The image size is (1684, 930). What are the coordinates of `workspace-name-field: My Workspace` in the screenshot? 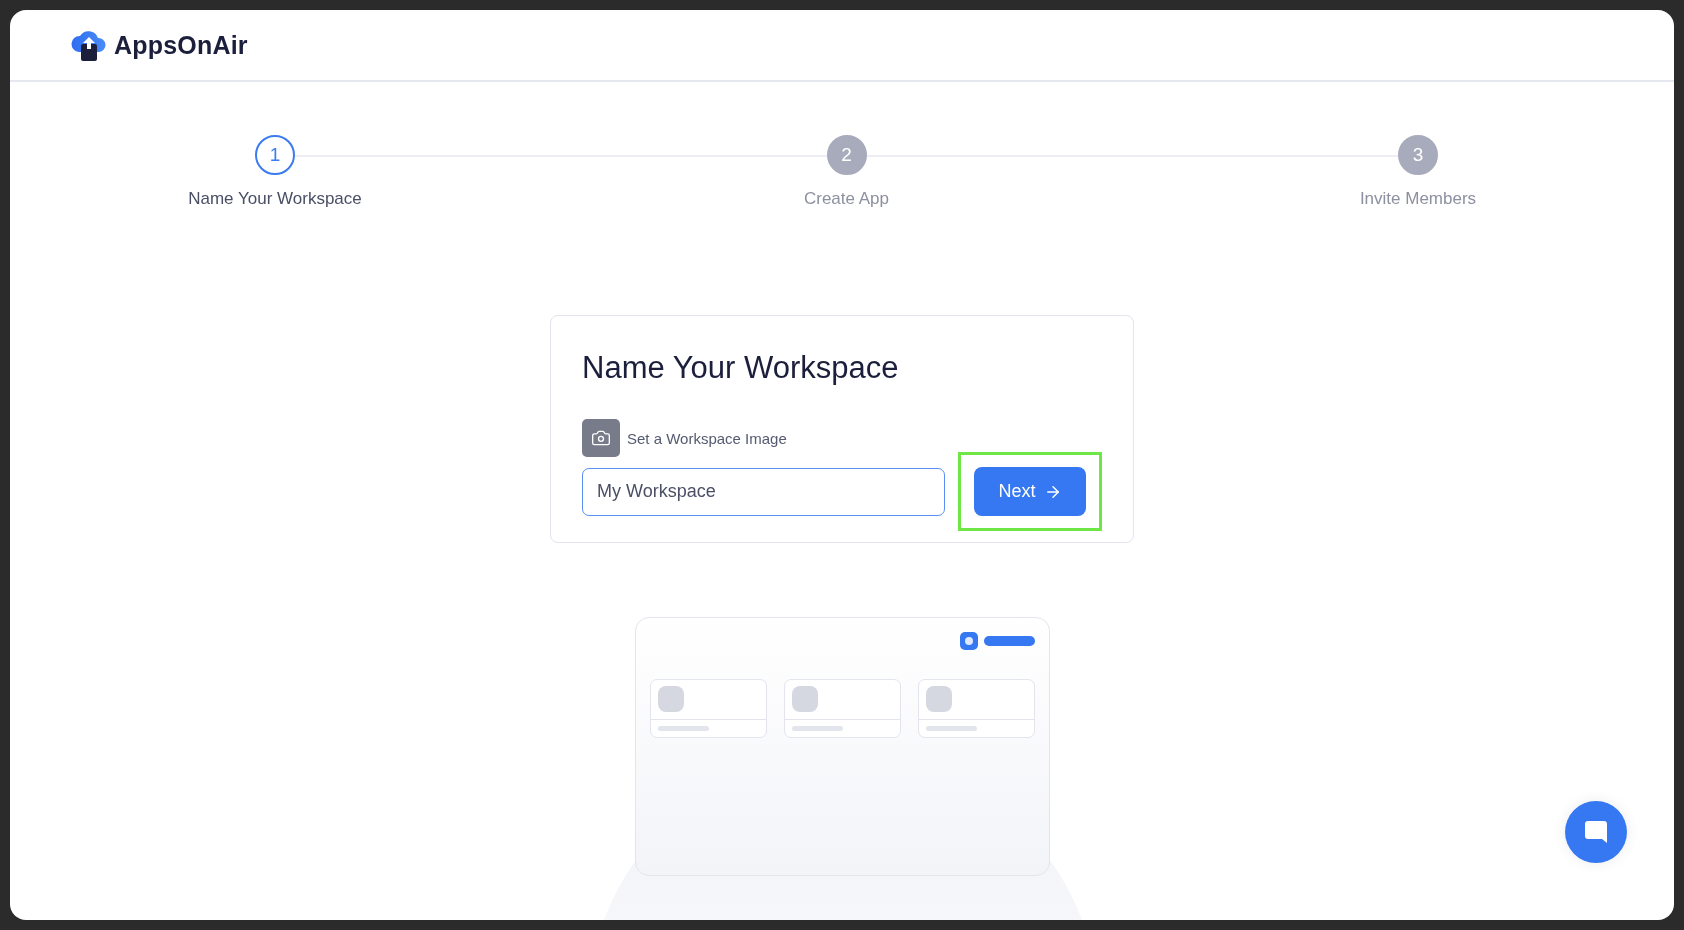 It's located at (763, 491).